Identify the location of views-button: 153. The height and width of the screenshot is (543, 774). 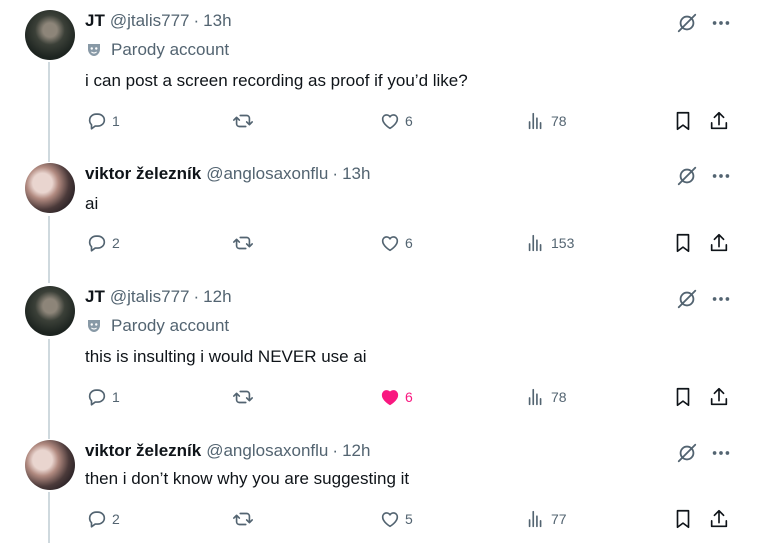
(549, 243).